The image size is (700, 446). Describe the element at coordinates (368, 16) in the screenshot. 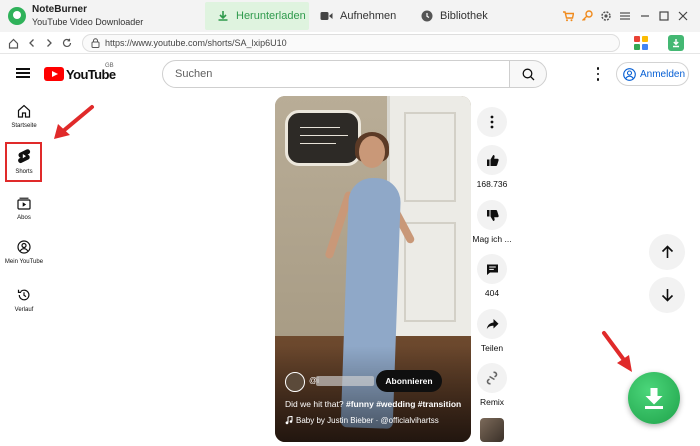

I see `tab-record-label: Aufnehmen` at that location.